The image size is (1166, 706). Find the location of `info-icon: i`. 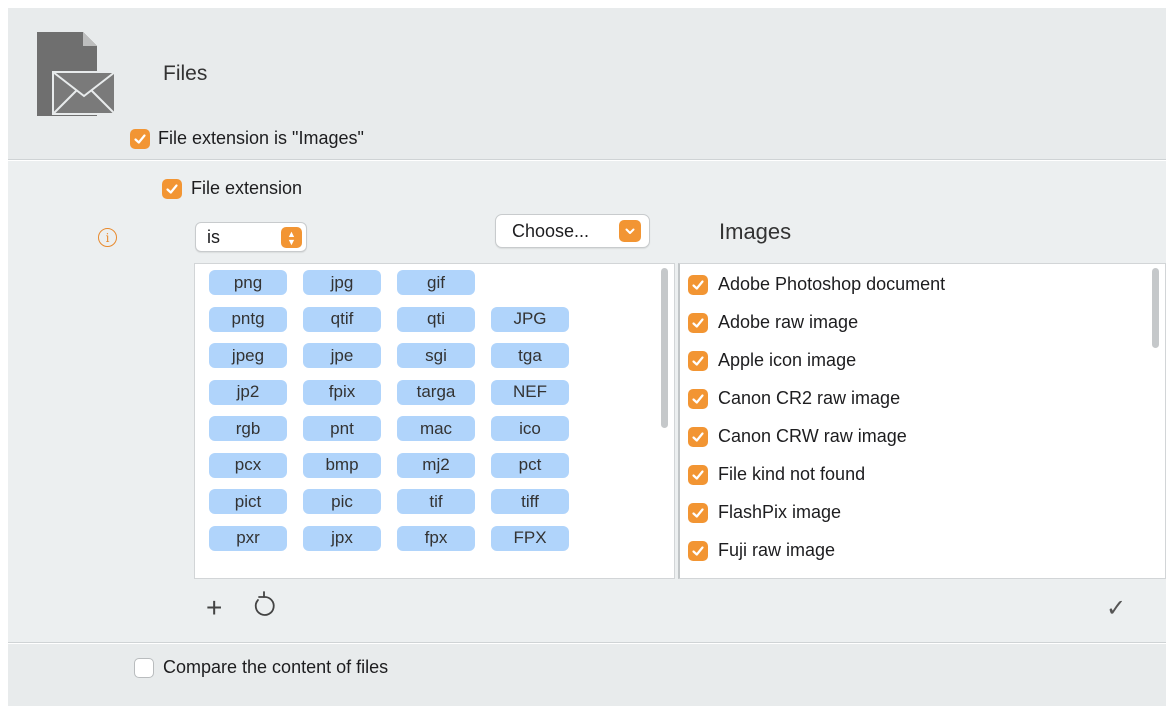

info-icon: i is located at coordinates (107, 237).